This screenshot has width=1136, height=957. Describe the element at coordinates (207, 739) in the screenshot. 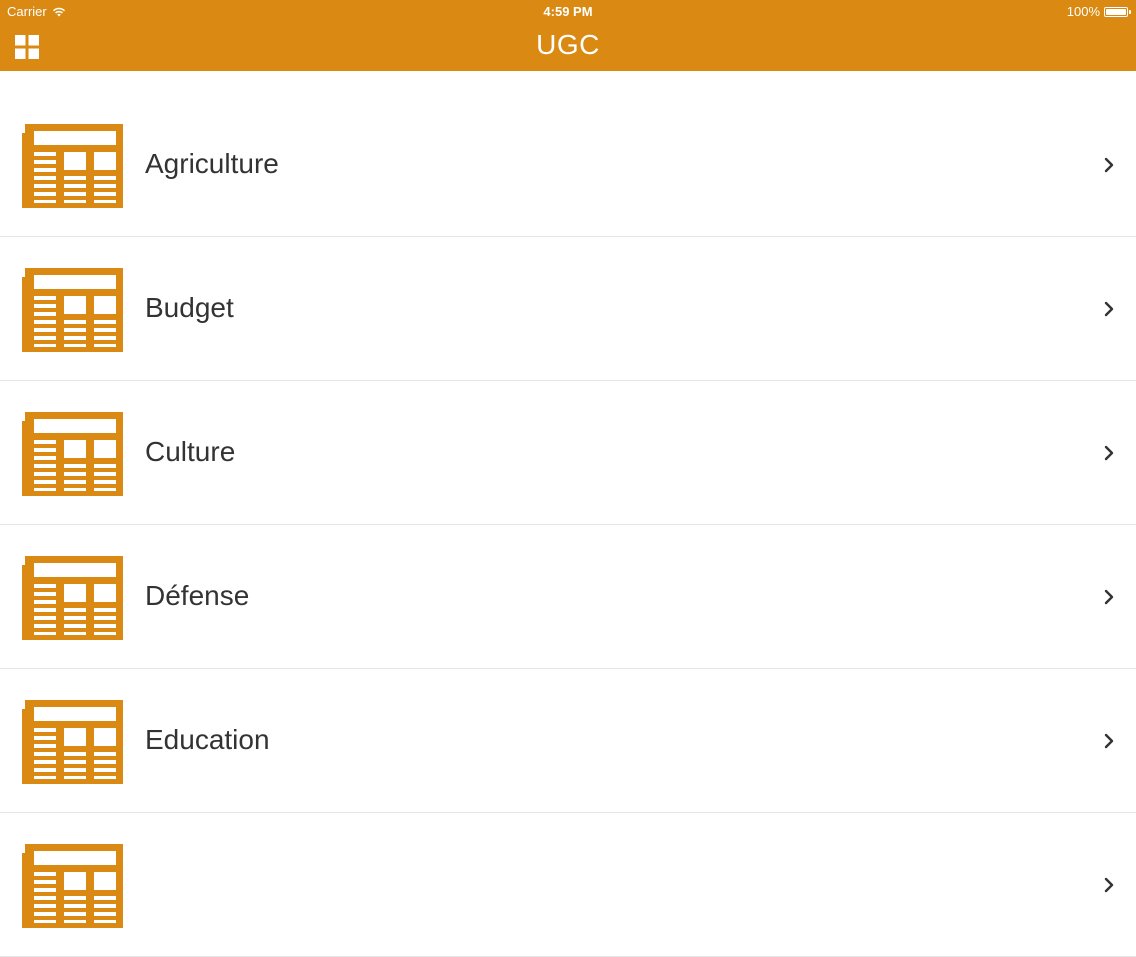

I see `list-item-label: Education` at that location.